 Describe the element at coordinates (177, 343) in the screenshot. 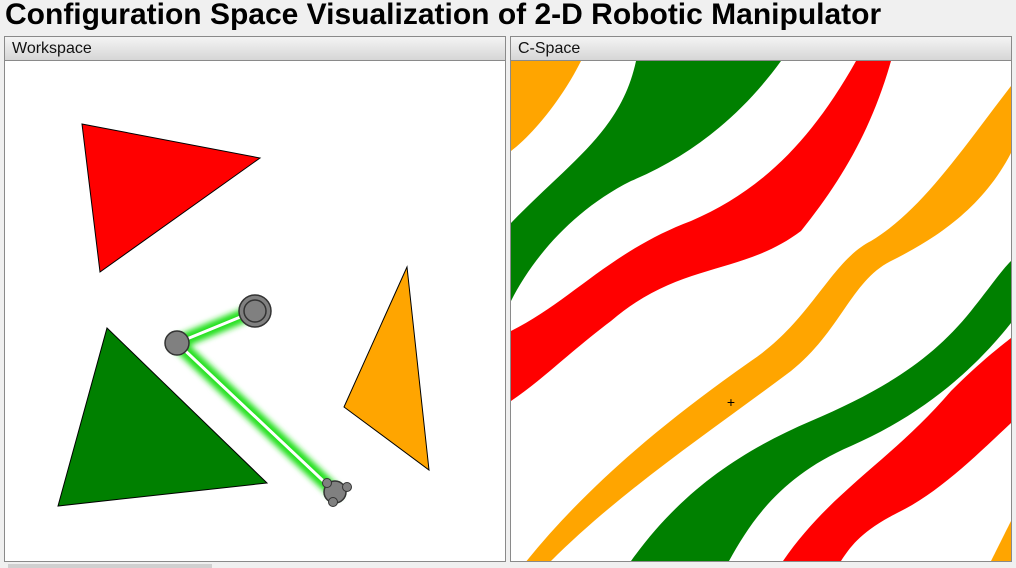

I see `arm-elbow-joint` at that location.